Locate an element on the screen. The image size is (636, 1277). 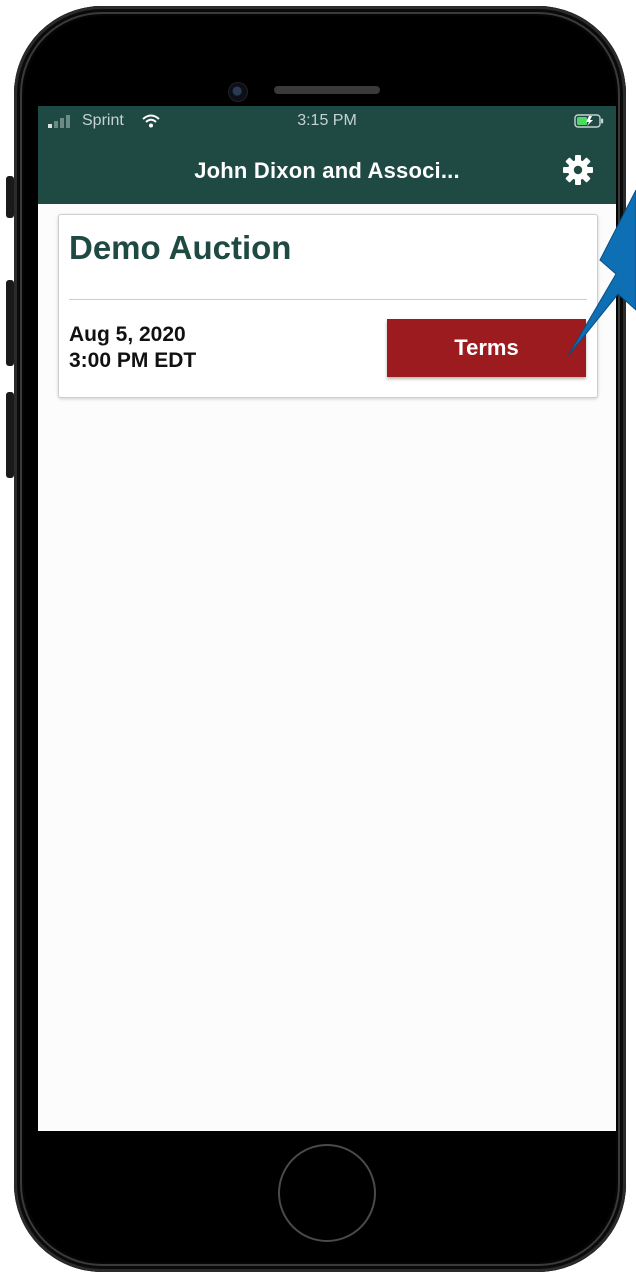
callout-arrow is located at coordinates (601, 273).